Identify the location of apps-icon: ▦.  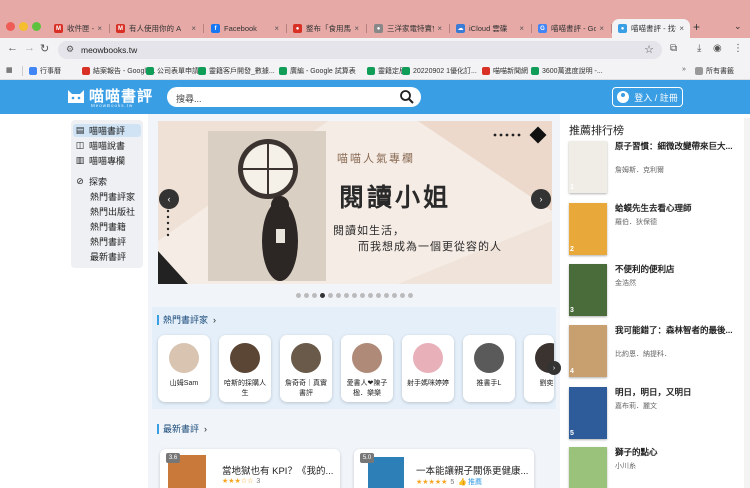
(9, 70).